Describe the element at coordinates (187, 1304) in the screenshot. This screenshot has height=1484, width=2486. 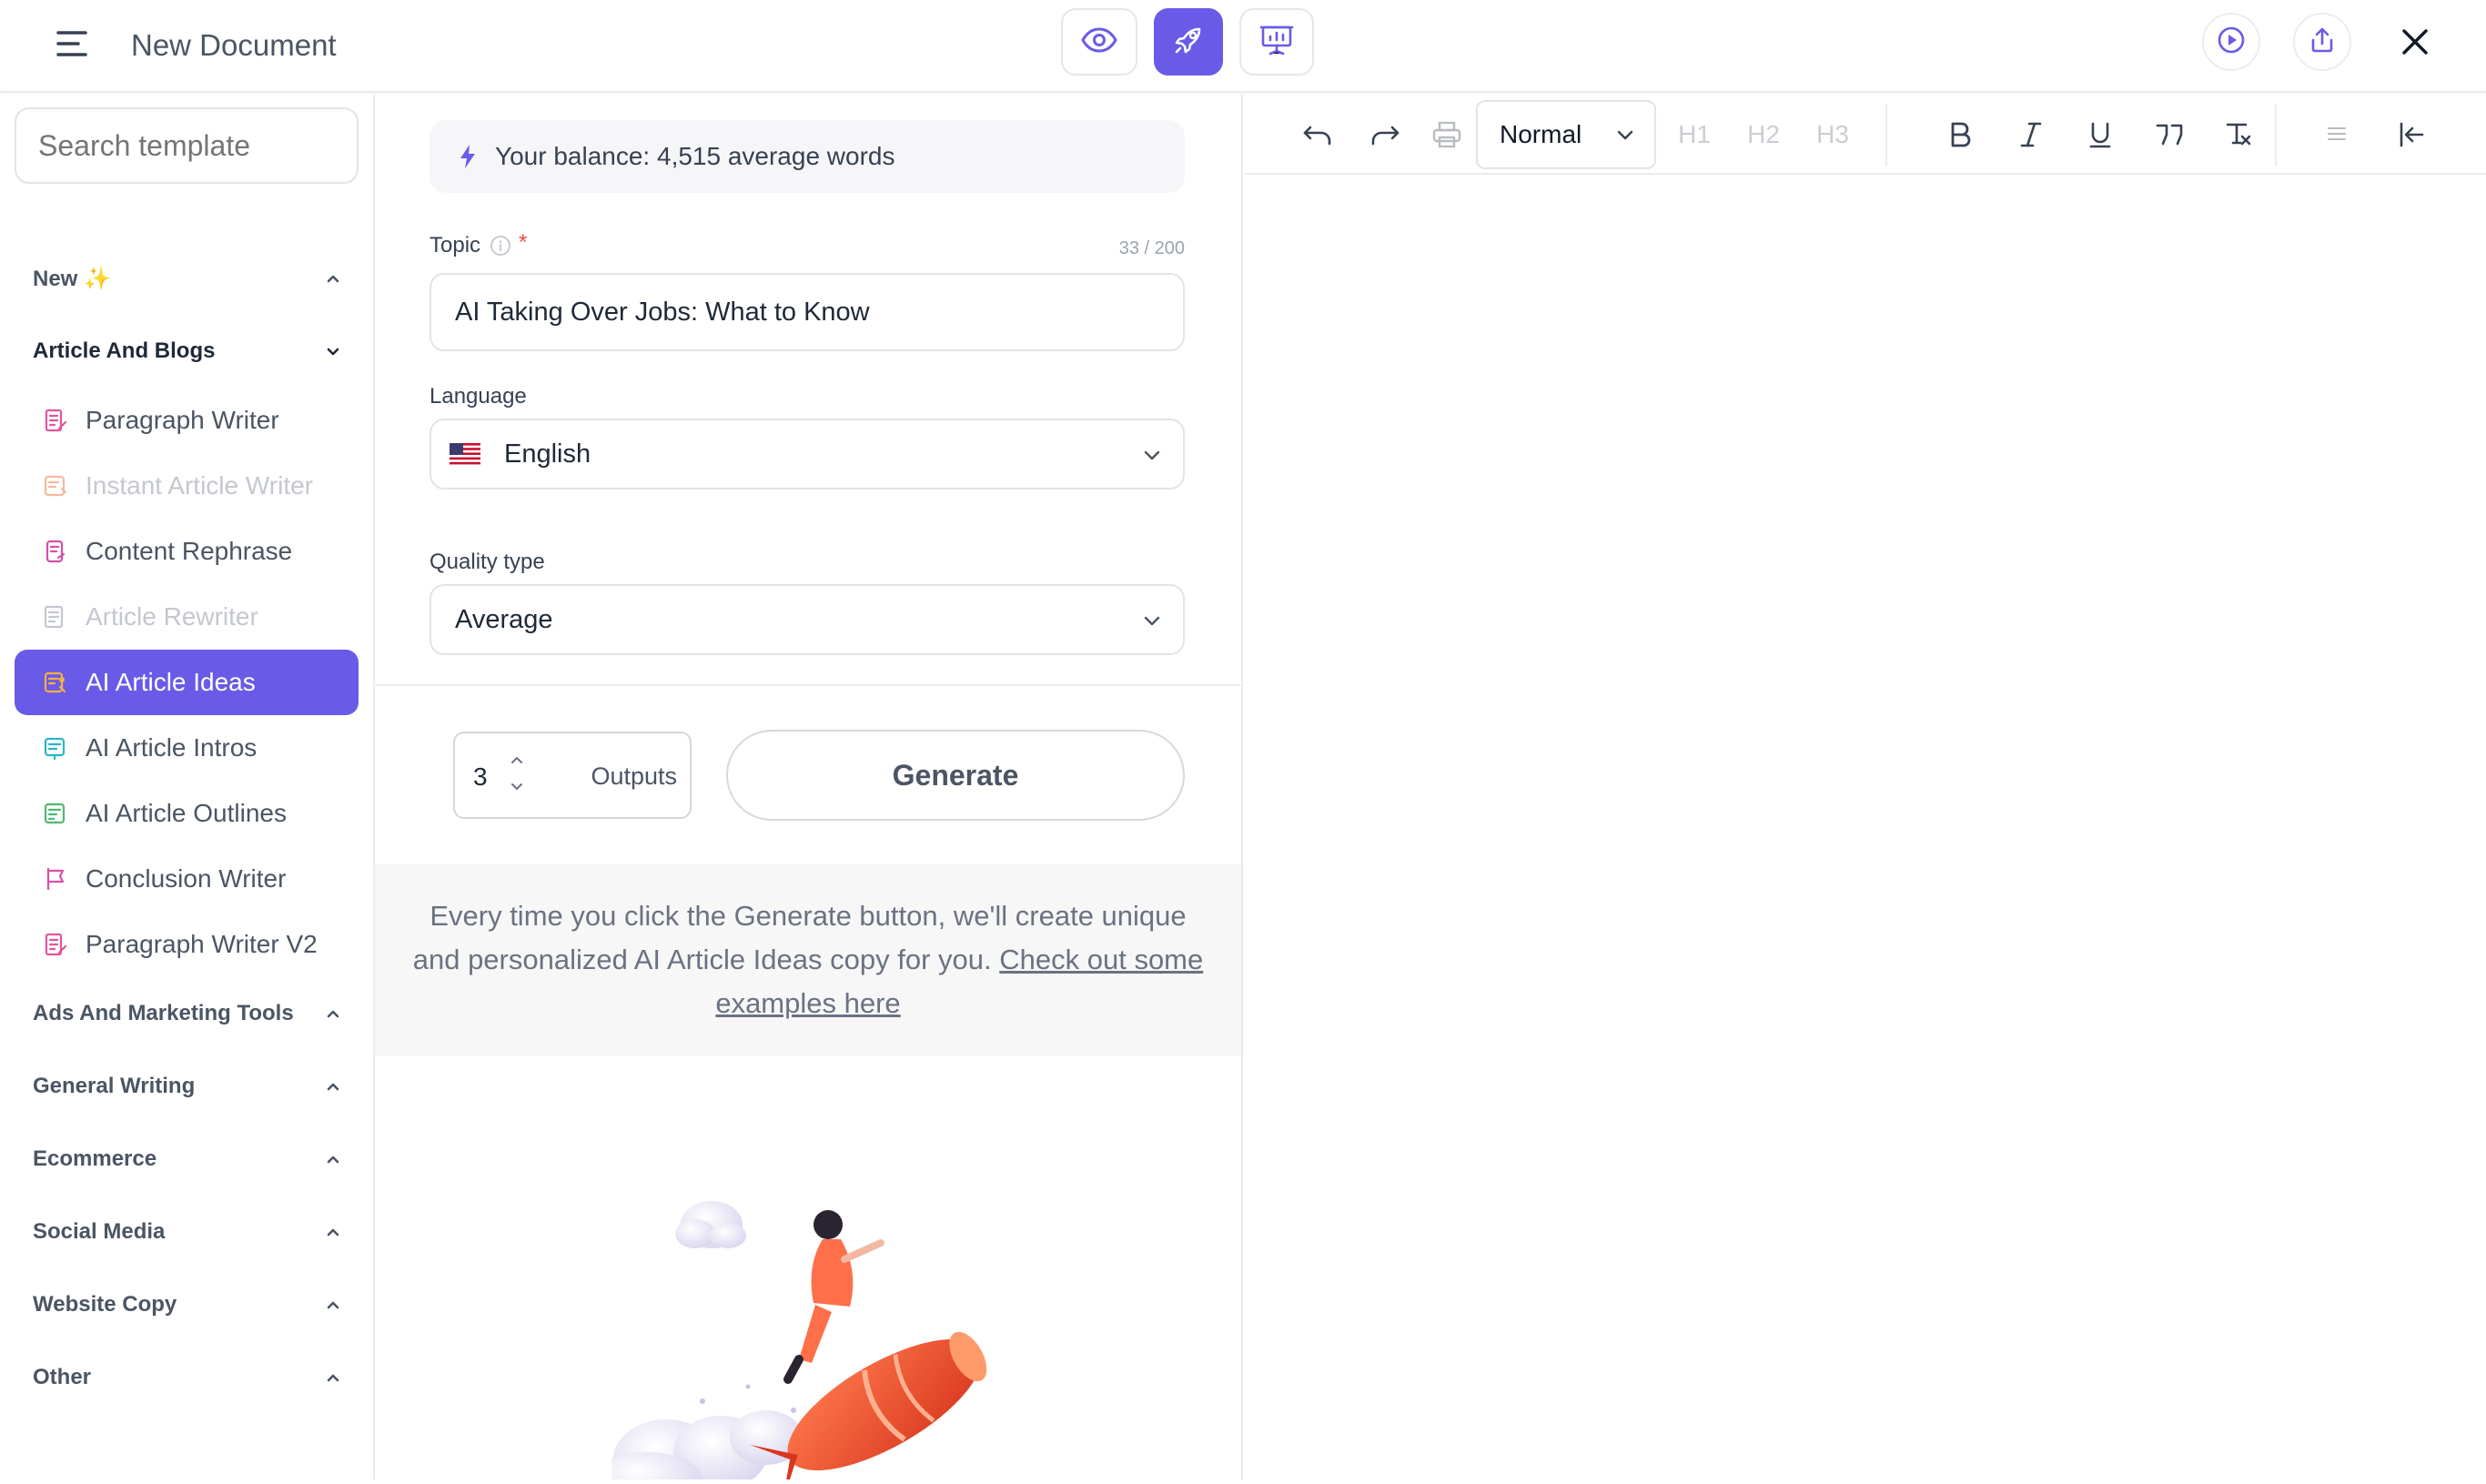
I see `category-website-copy: Website Copy` at that location.